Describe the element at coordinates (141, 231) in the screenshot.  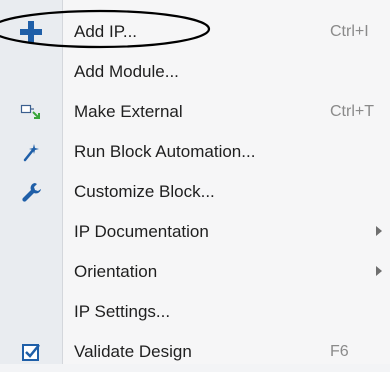
I see `menu-item-label: IP Documentation` at that location.